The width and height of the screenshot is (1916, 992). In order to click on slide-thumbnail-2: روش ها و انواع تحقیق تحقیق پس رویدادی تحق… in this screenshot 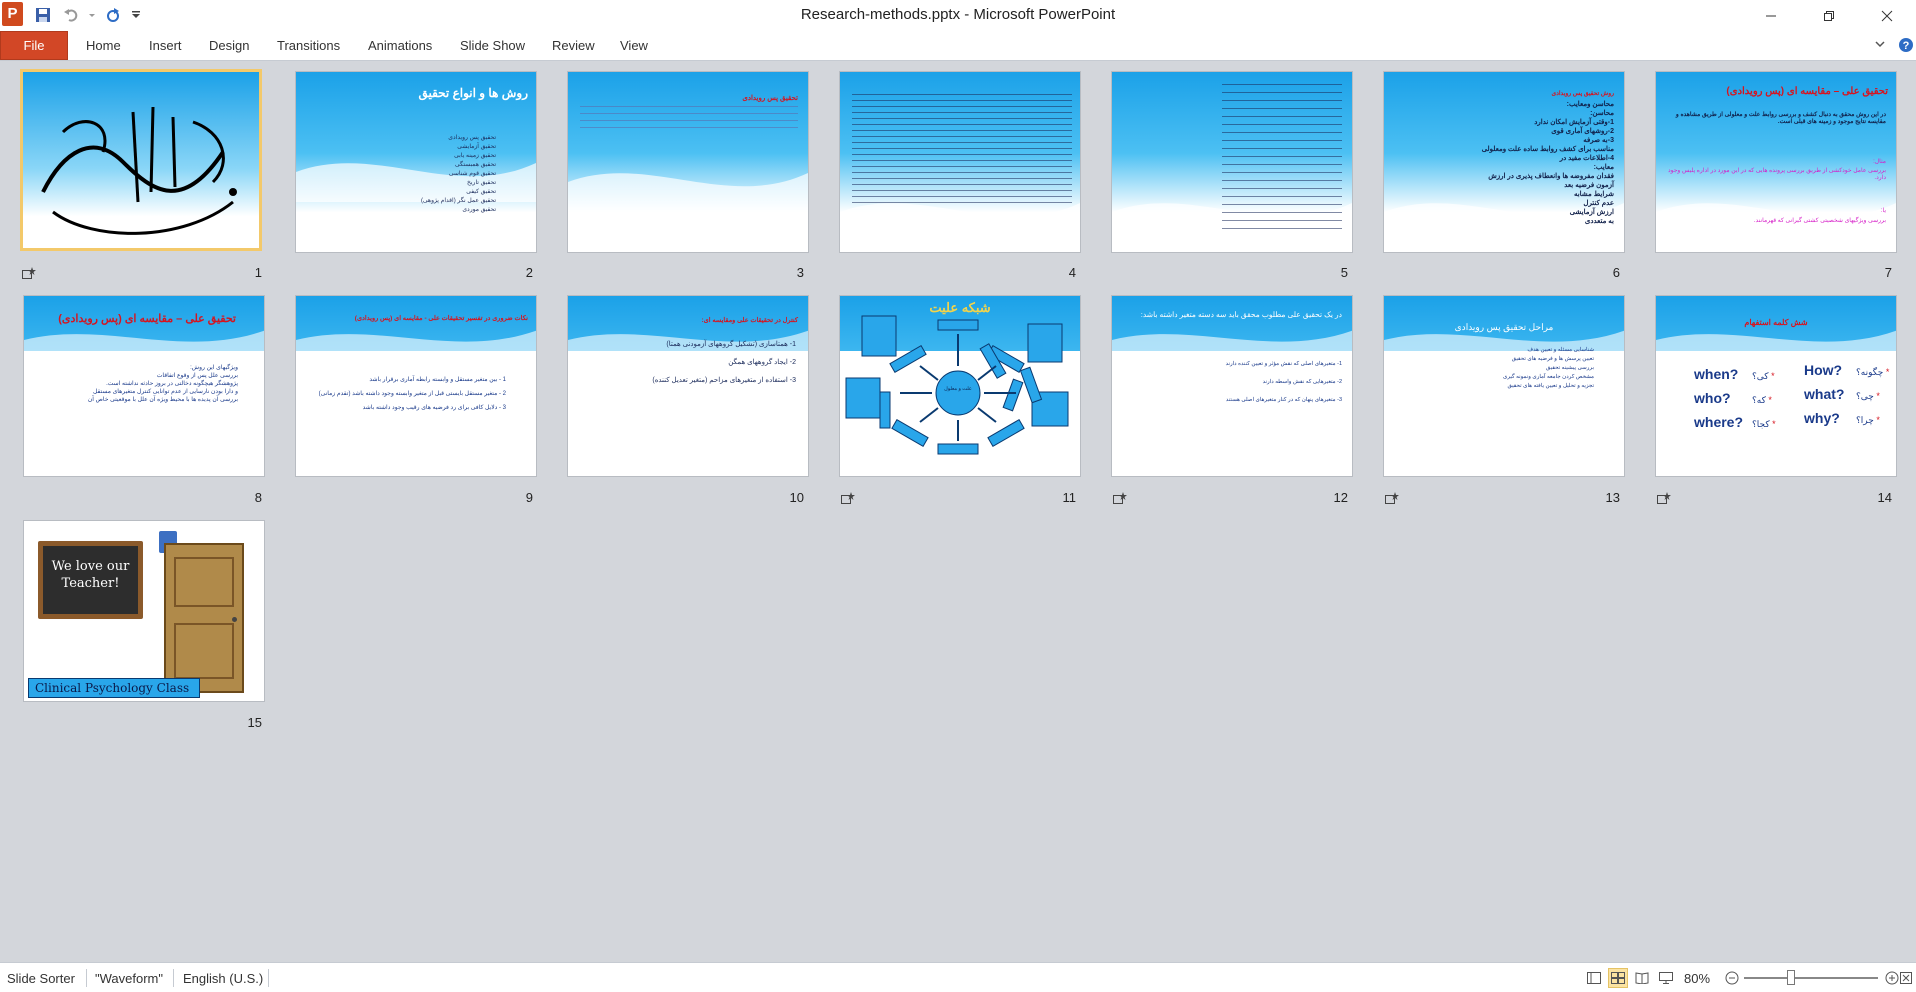, I will do `click(416, 162)`.